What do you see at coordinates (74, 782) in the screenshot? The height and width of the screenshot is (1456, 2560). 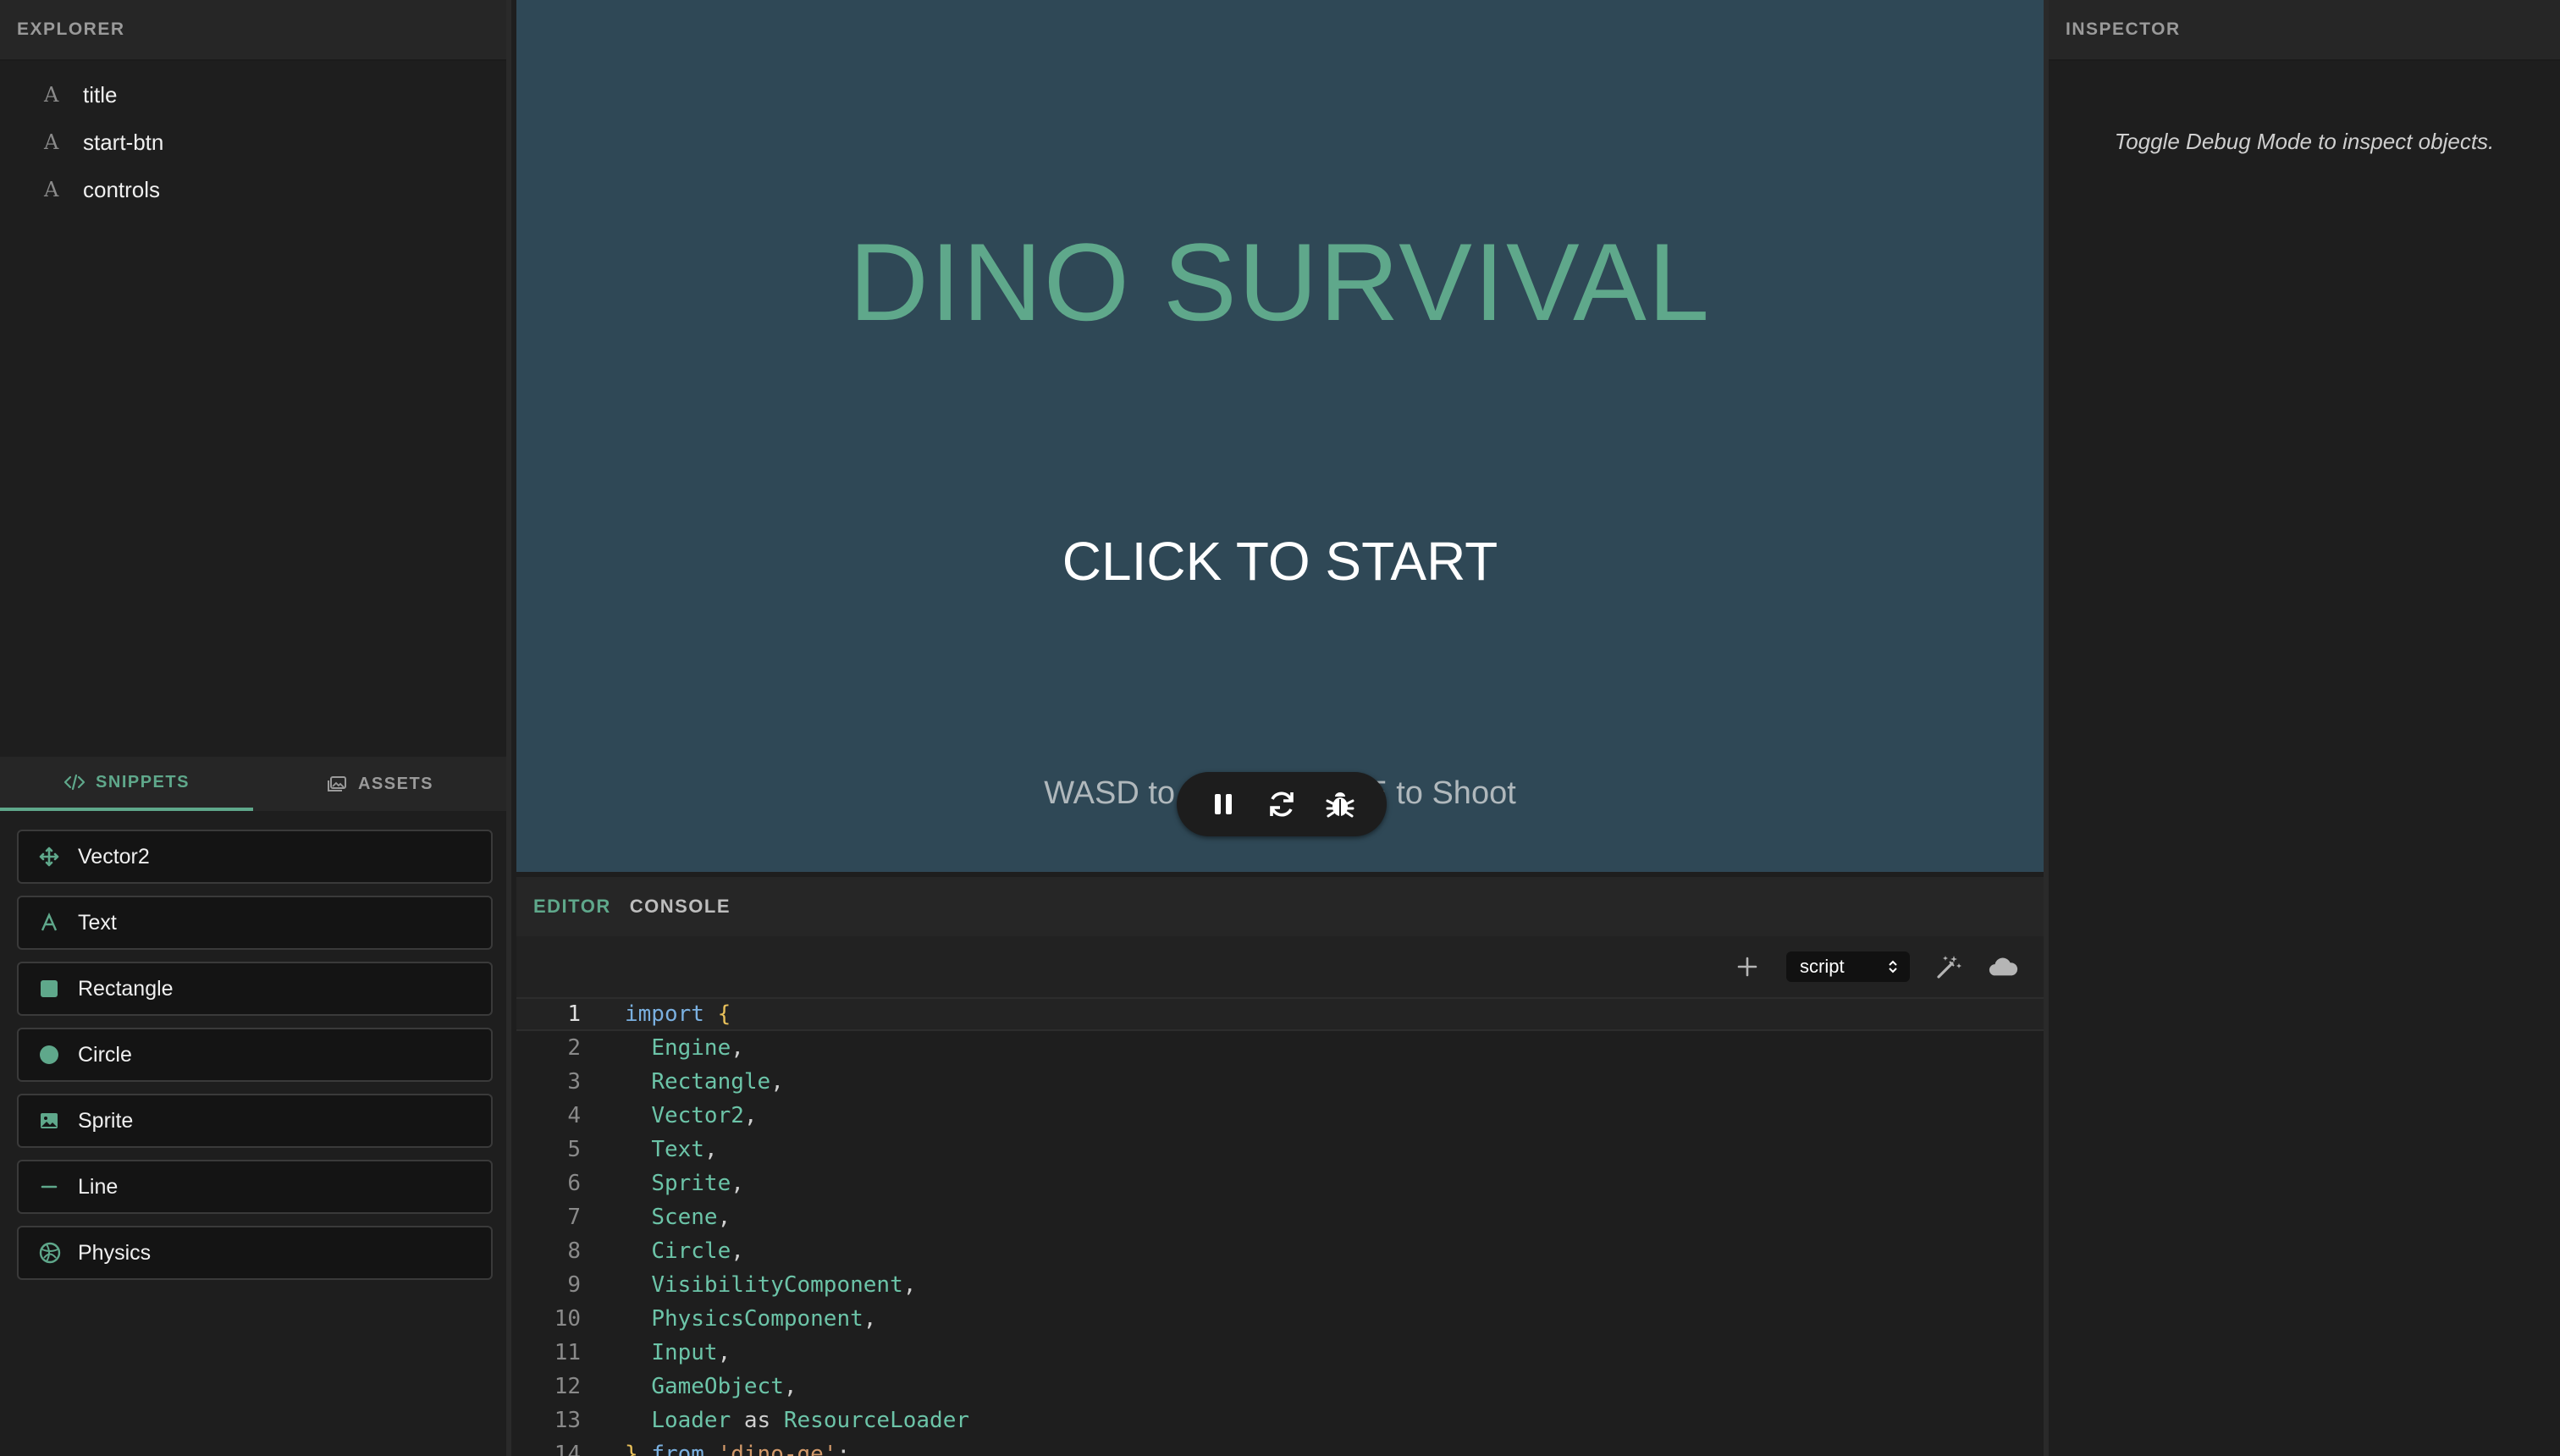 I see `code-icon` at bounding box center [74, 782].